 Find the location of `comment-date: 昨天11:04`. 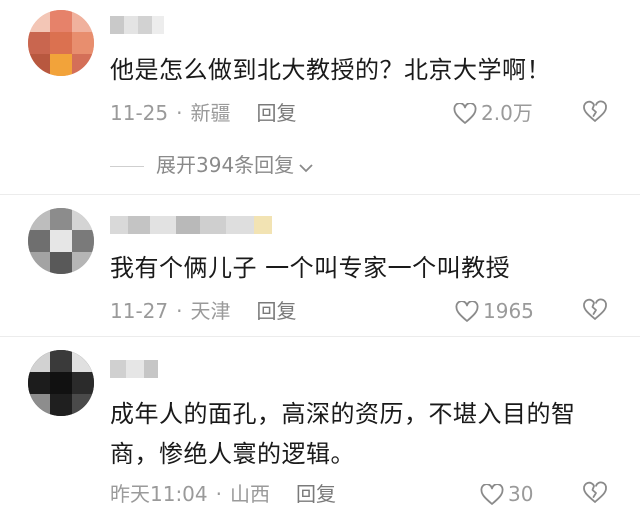

comment-date: 昨天11:04 is located at coordinates (159, 494).